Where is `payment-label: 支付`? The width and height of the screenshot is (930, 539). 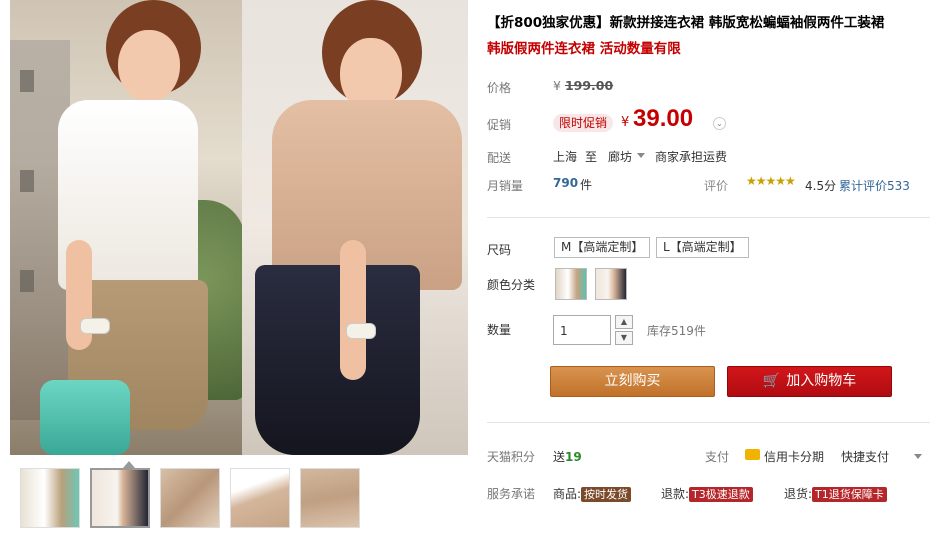
payment-label: 支付 is located at coordinates (717, 457).